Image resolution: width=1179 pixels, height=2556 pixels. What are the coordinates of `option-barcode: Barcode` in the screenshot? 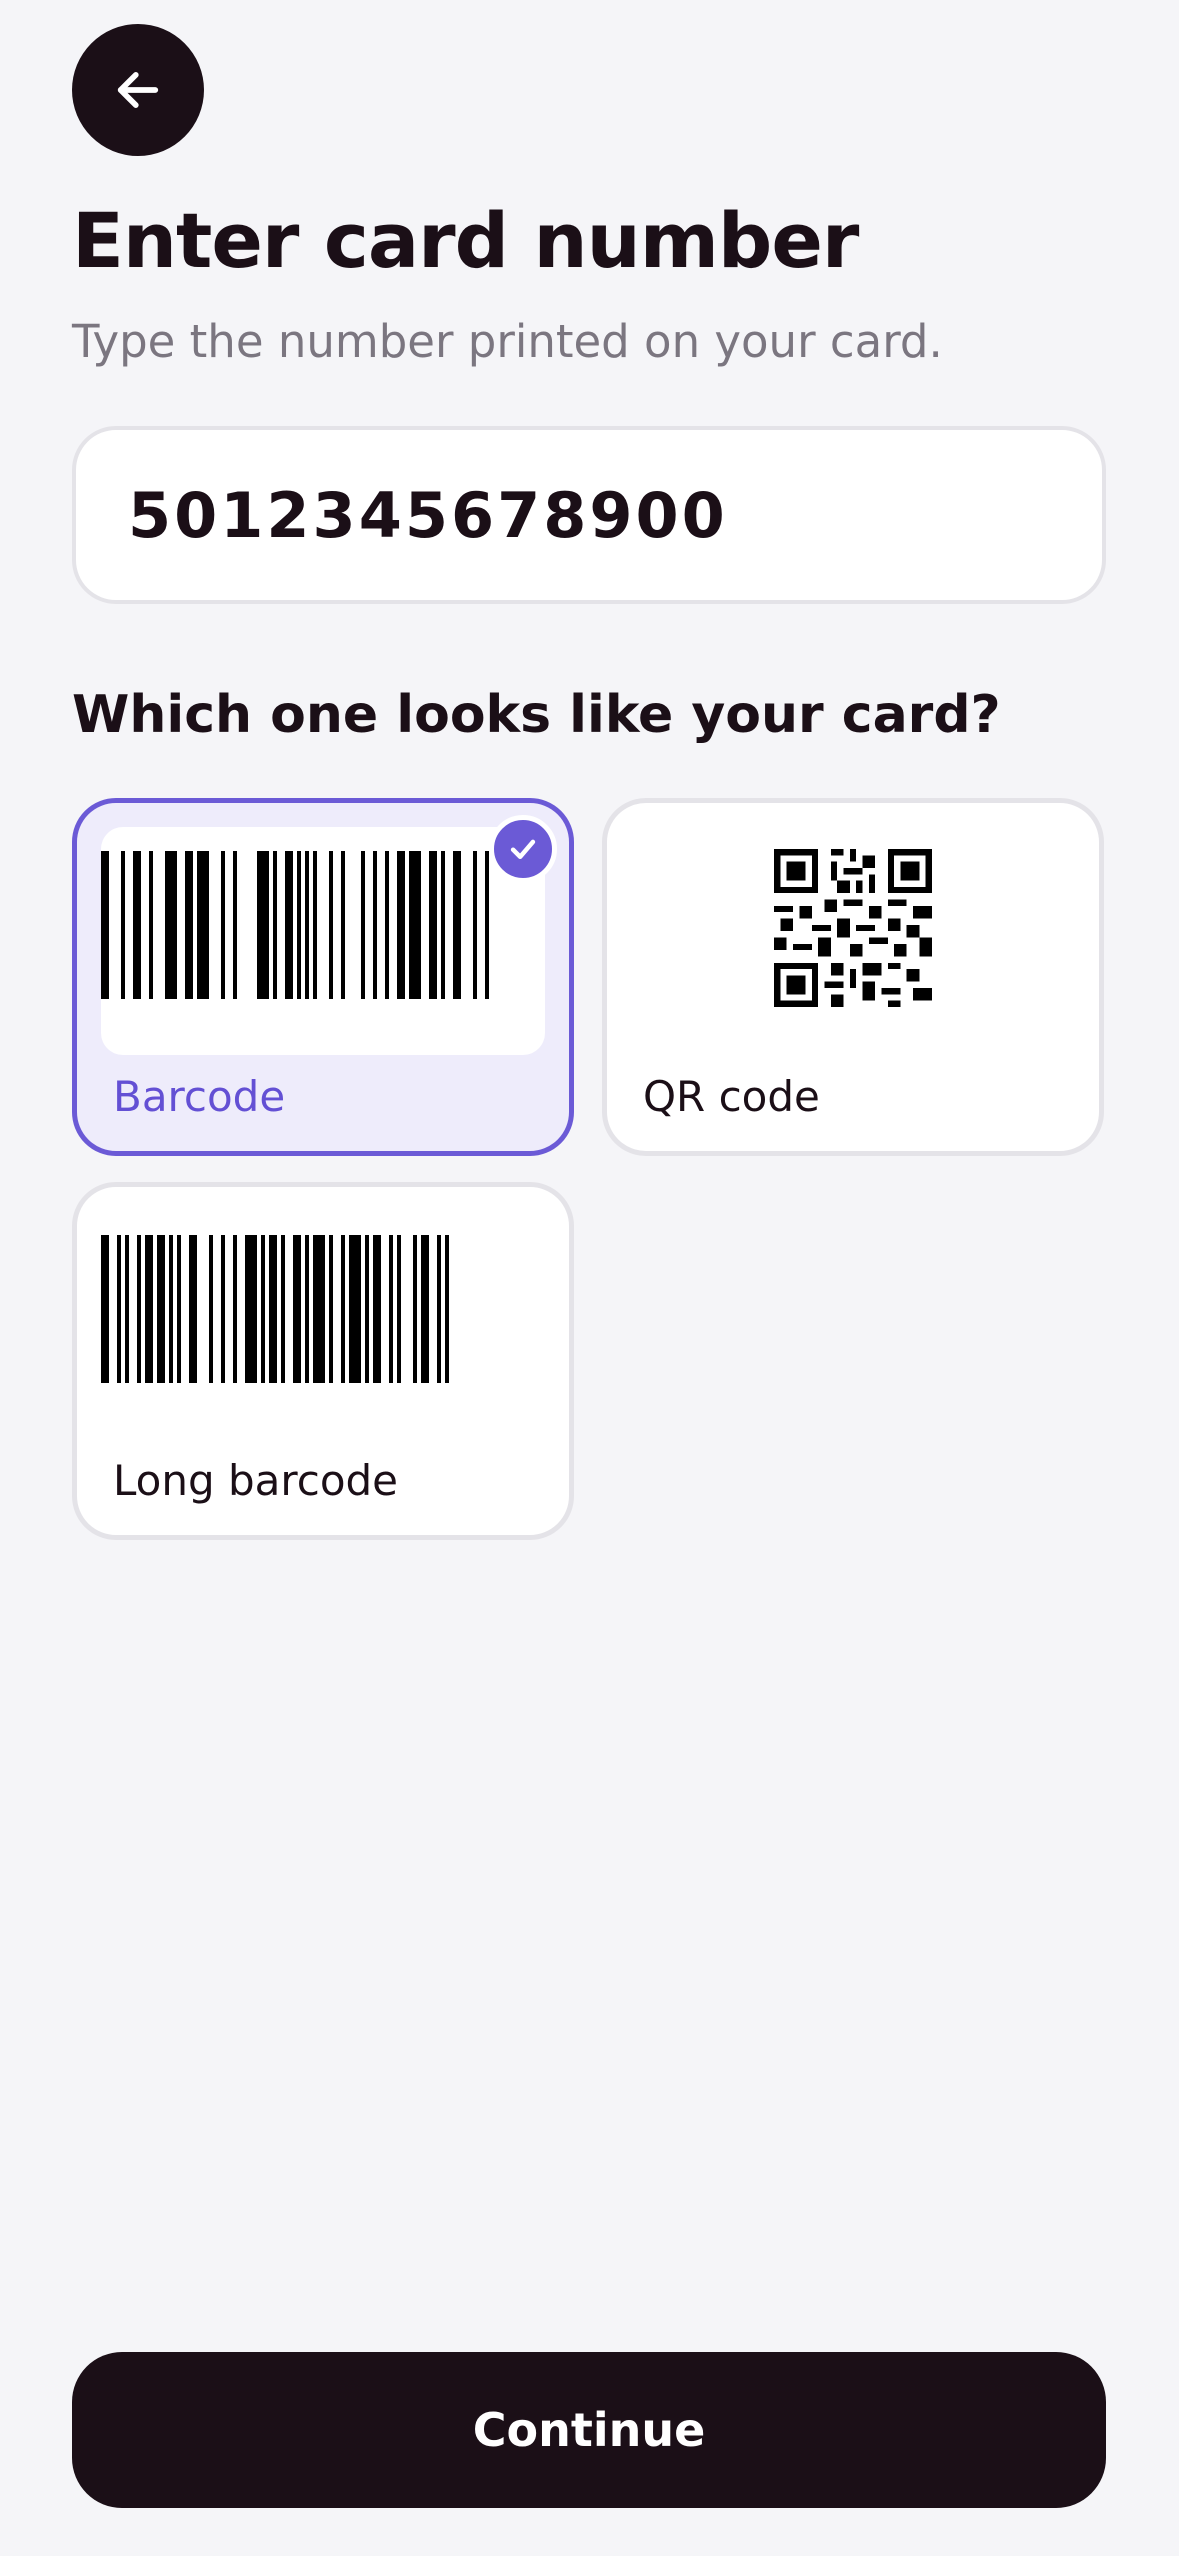 It's located at (323, 977).